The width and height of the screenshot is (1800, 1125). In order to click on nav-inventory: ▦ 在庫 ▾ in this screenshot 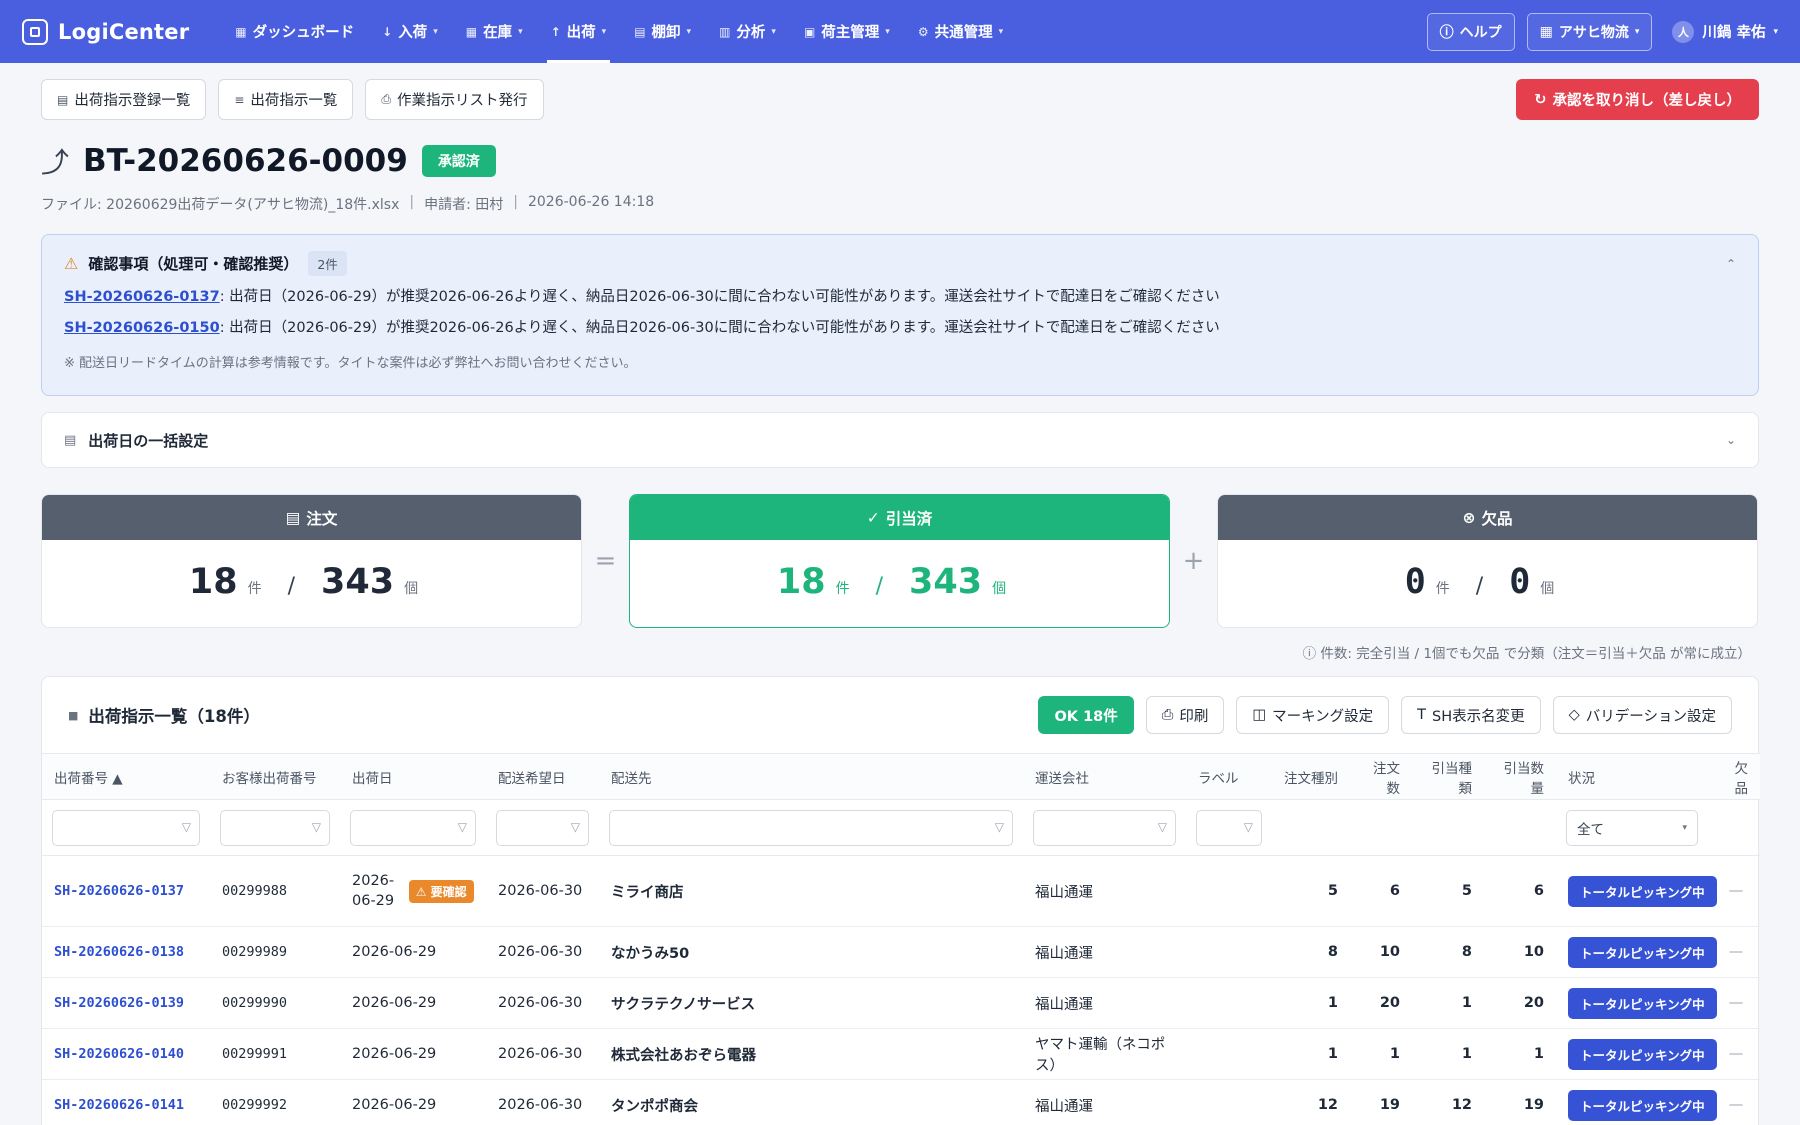, I will do `click(494, 31)`.